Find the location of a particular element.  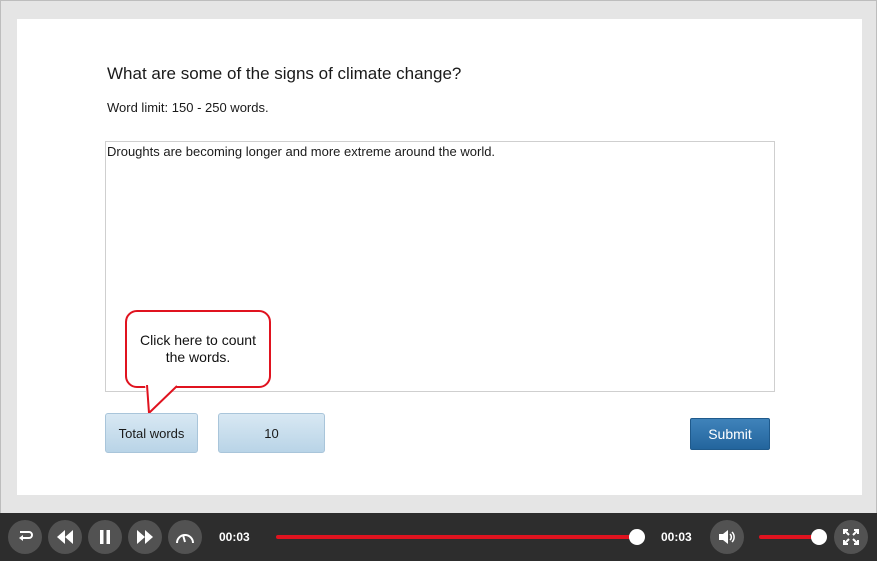

progress-handle is located at coordinates (637, 537).